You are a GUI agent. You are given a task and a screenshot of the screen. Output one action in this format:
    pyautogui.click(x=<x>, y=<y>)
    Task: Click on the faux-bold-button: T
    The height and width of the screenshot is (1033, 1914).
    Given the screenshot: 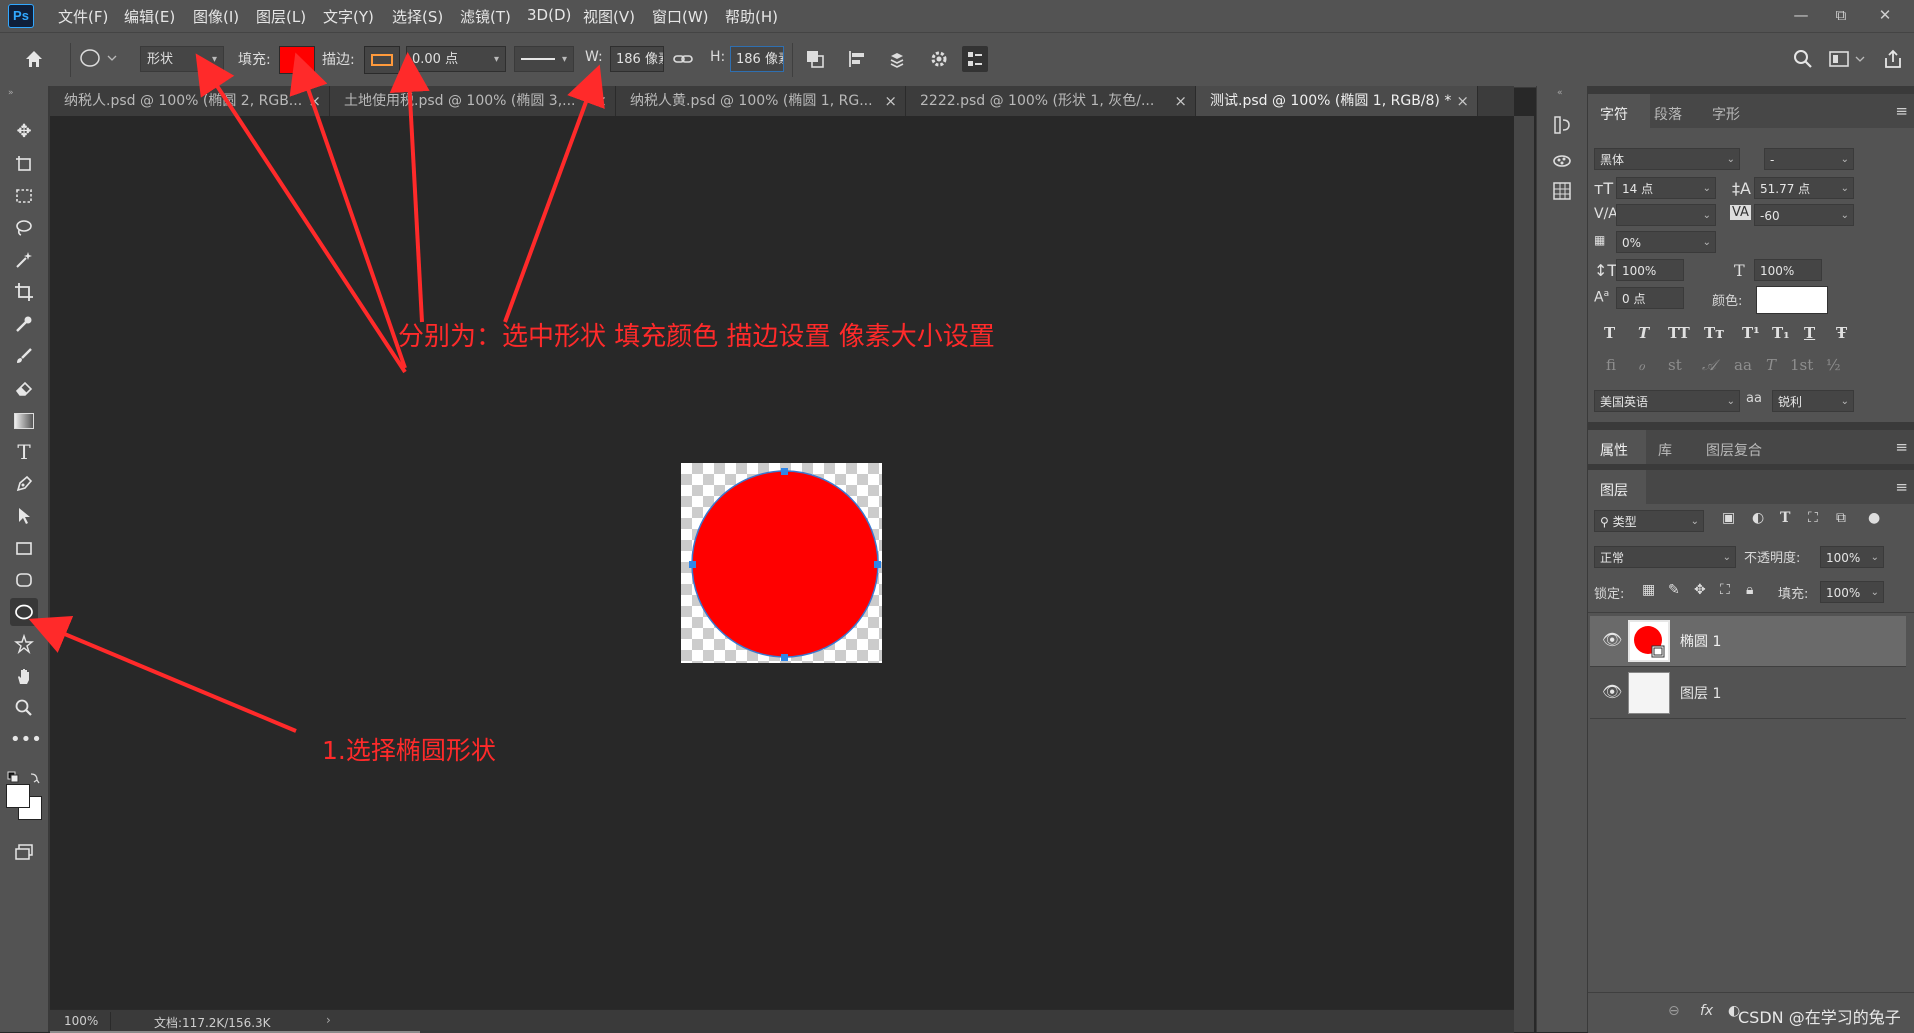 What is the action you would take?
    pyautogui.click(x=1609, y=333)
    